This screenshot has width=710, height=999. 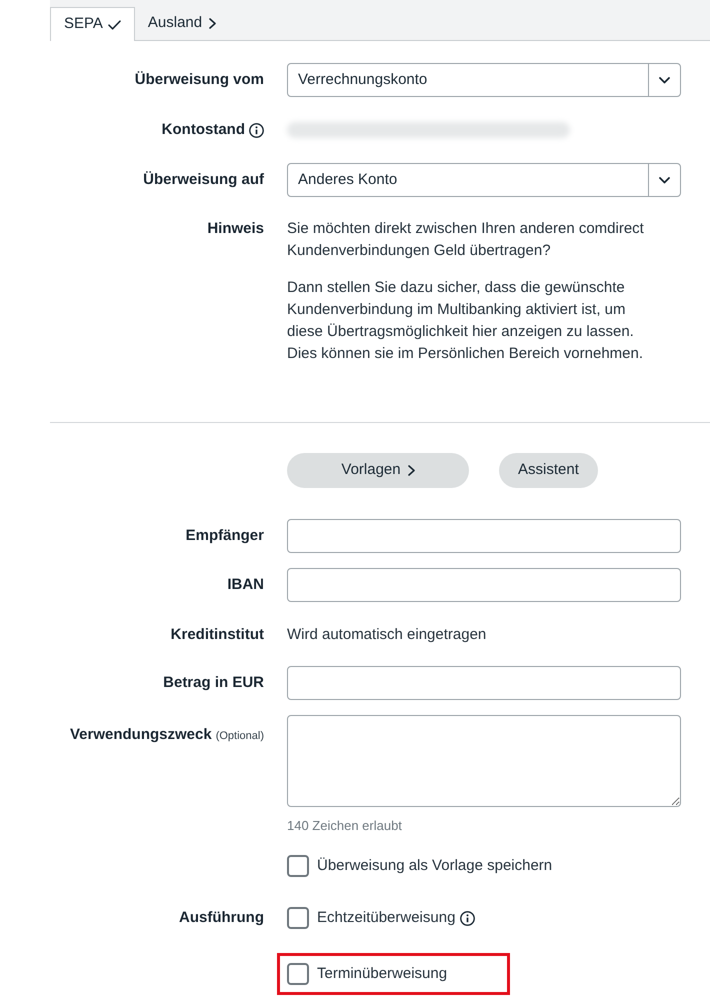 What do you see at coordinates (382, 974) in the screenshot?
I see `checkbox-label: Terminüberweisung` at bounding box center [382, 974].